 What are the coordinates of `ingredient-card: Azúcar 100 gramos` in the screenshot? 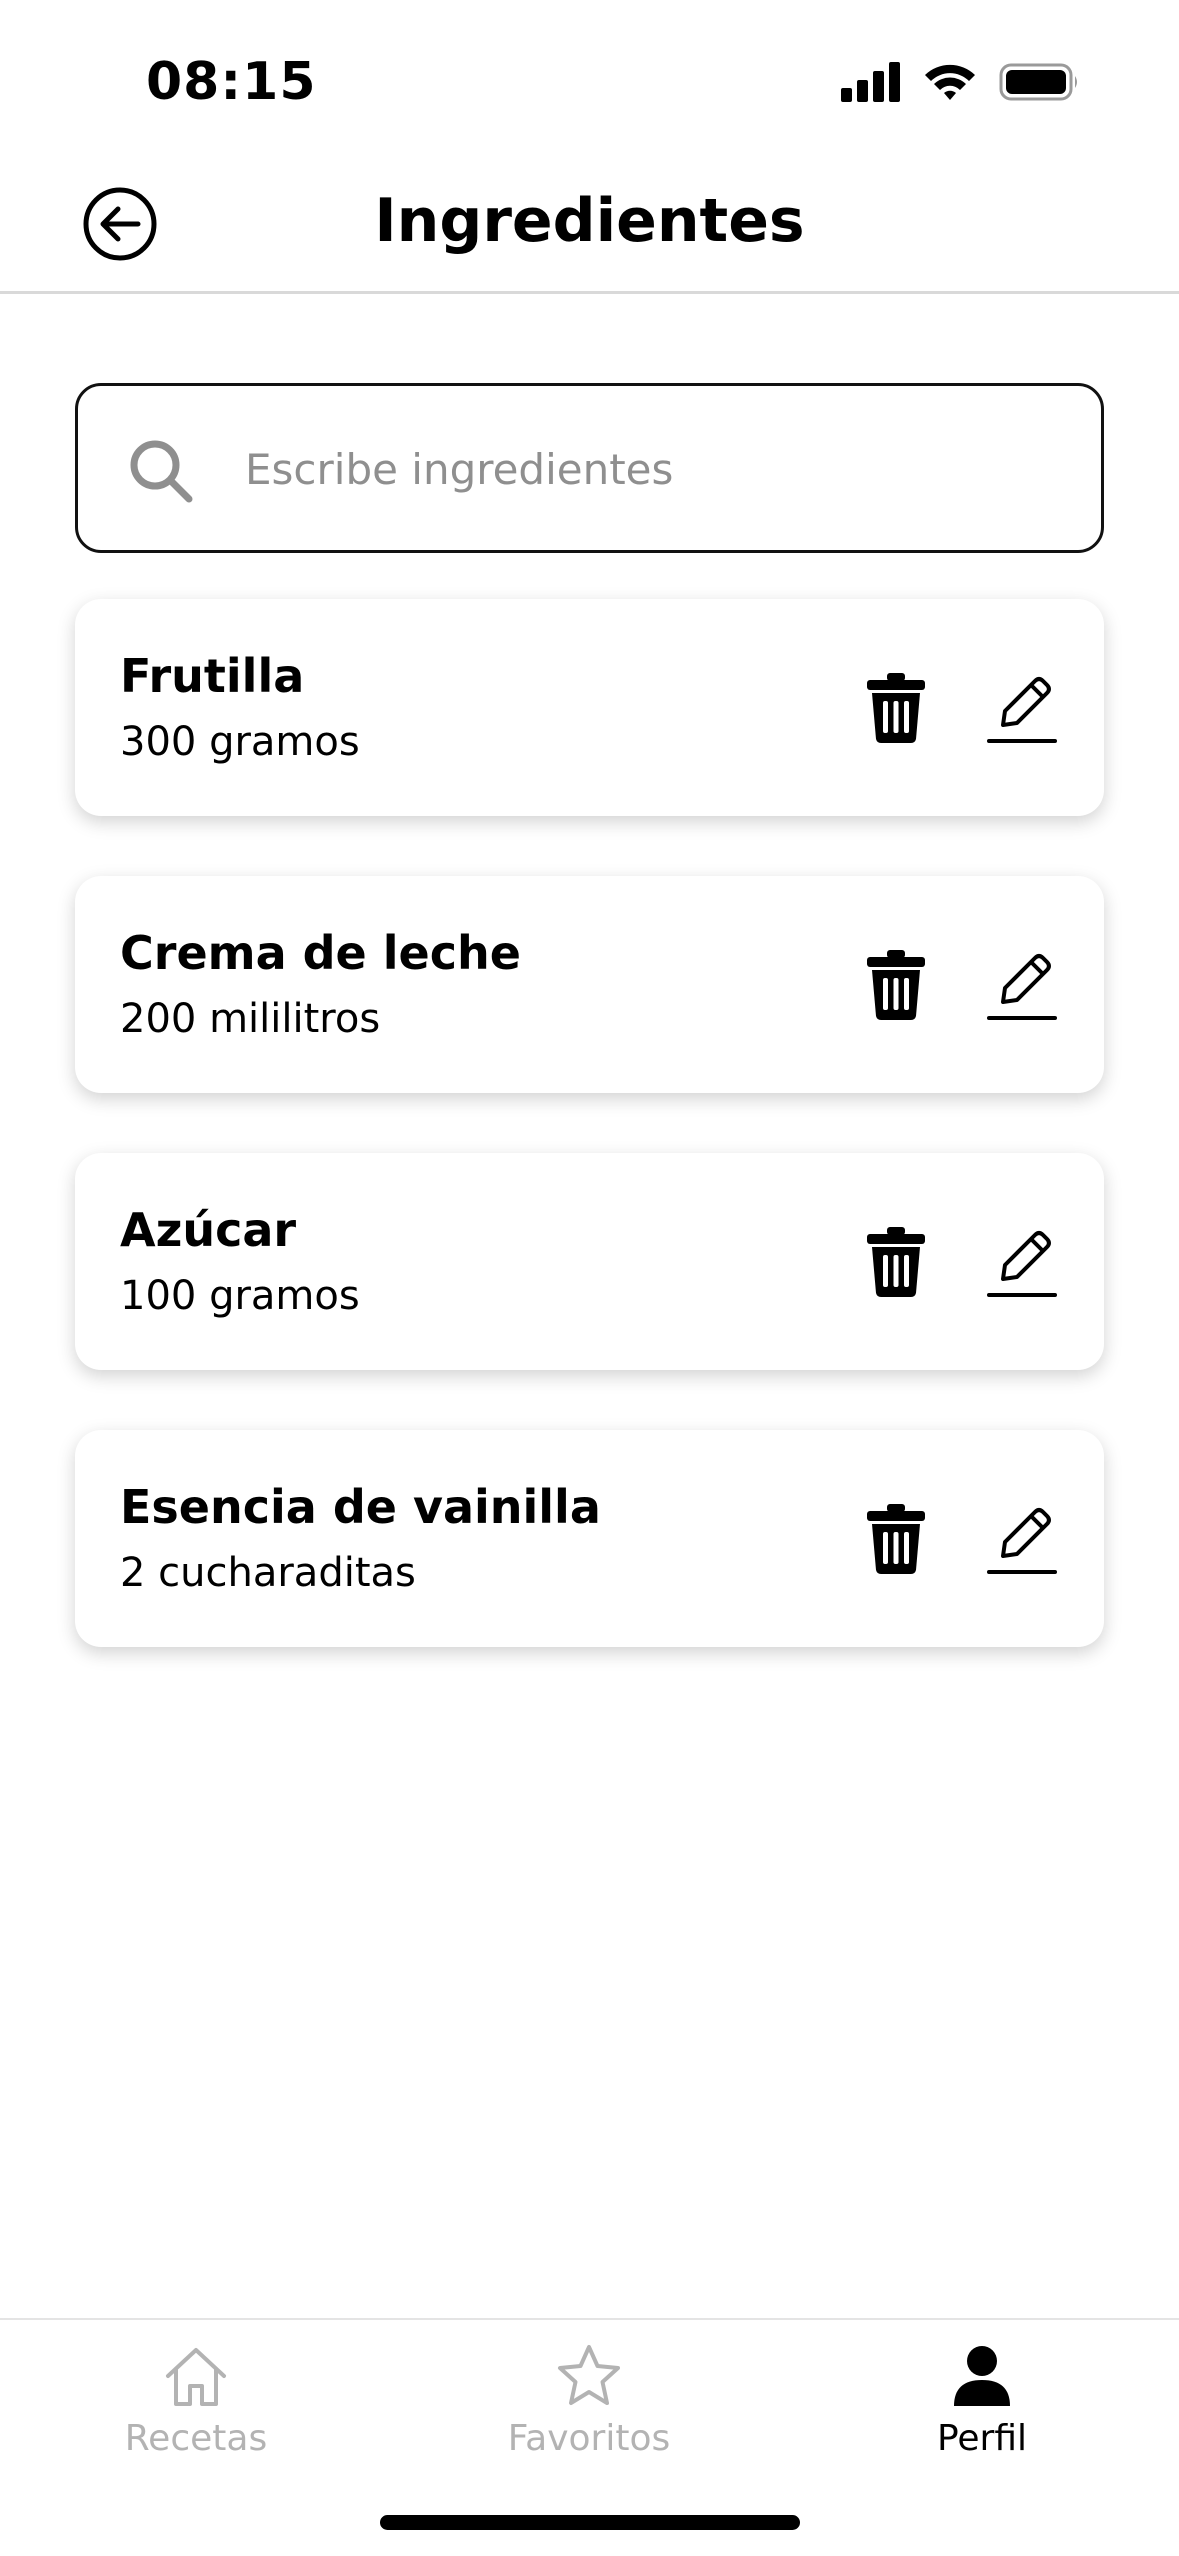 It's located at (589, 1261).